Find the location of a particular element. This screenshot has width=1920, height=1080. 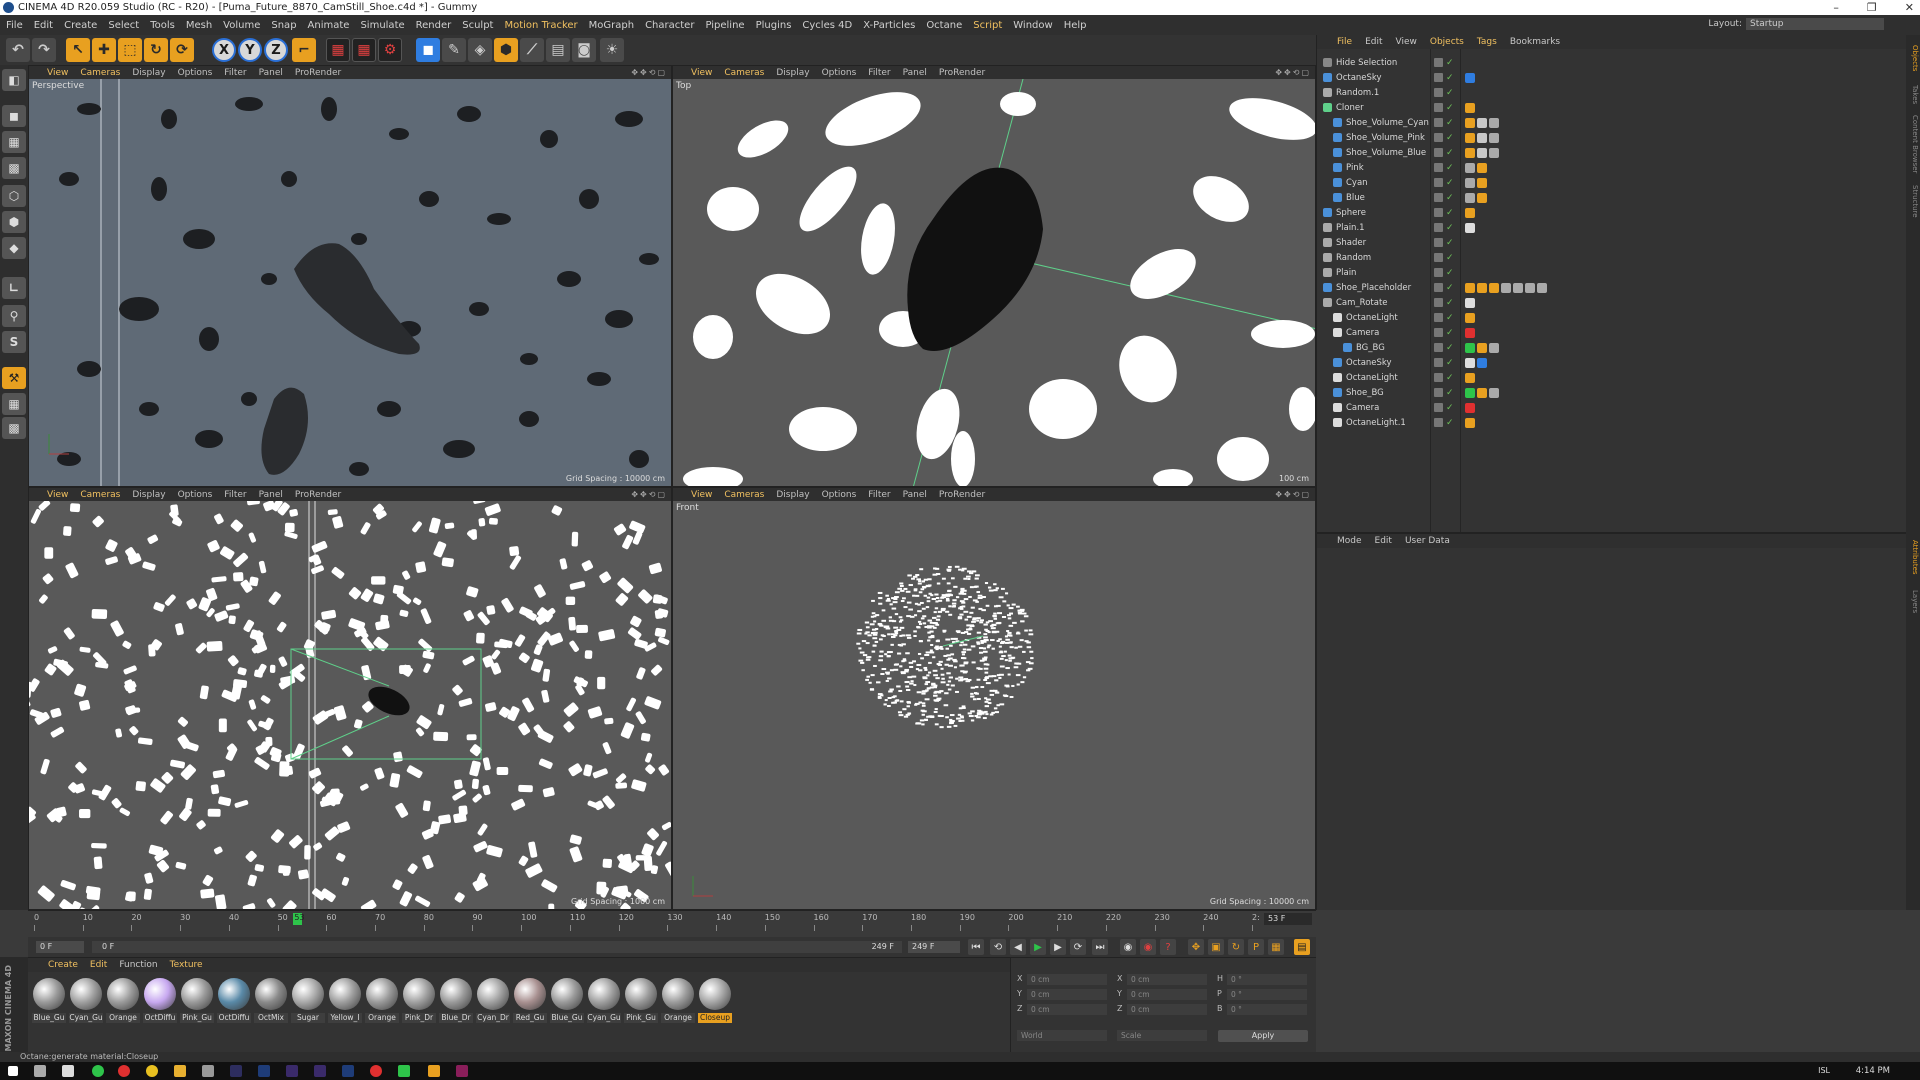

z-axis-lock-button: Z is located at coordinates (276, 50).